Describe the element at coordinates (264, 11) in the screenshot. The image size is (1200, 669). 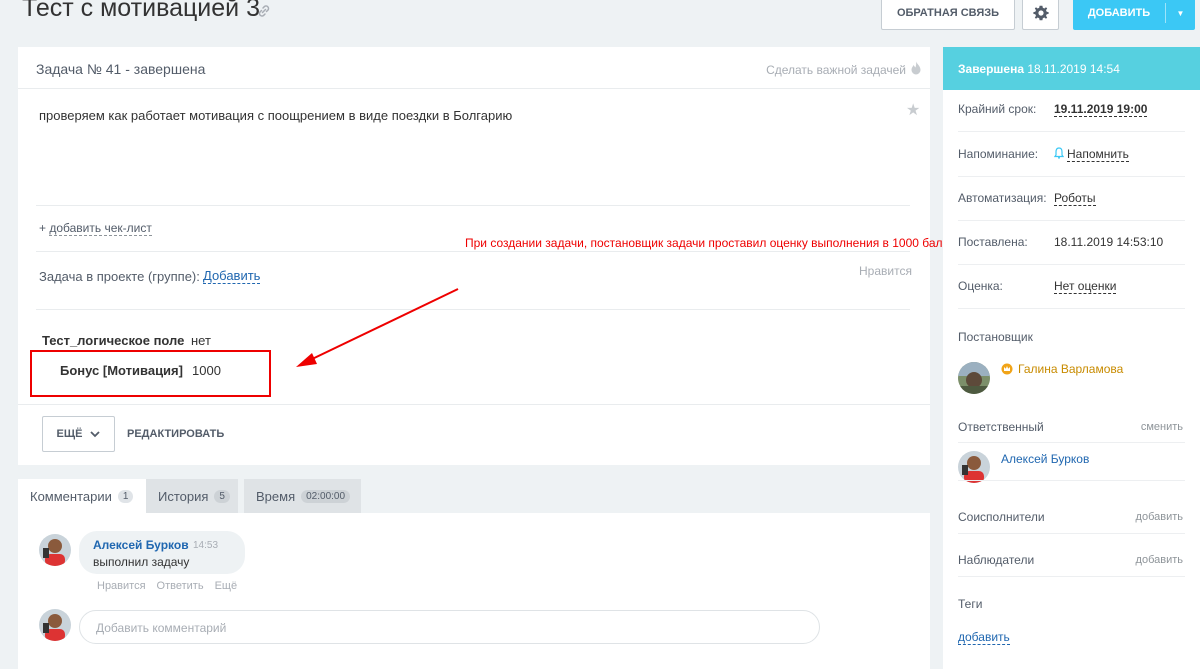
I see `link-icon` at that location.